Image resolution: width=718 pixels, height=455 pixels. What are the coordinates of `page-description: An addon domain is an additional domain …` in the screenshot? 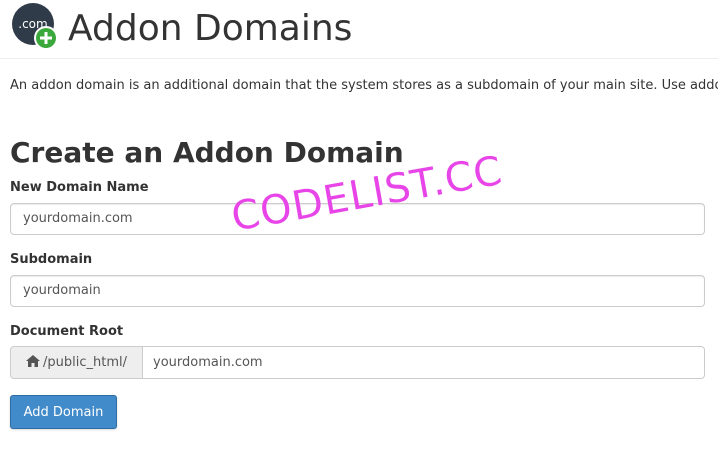 It's located at (364, 85).